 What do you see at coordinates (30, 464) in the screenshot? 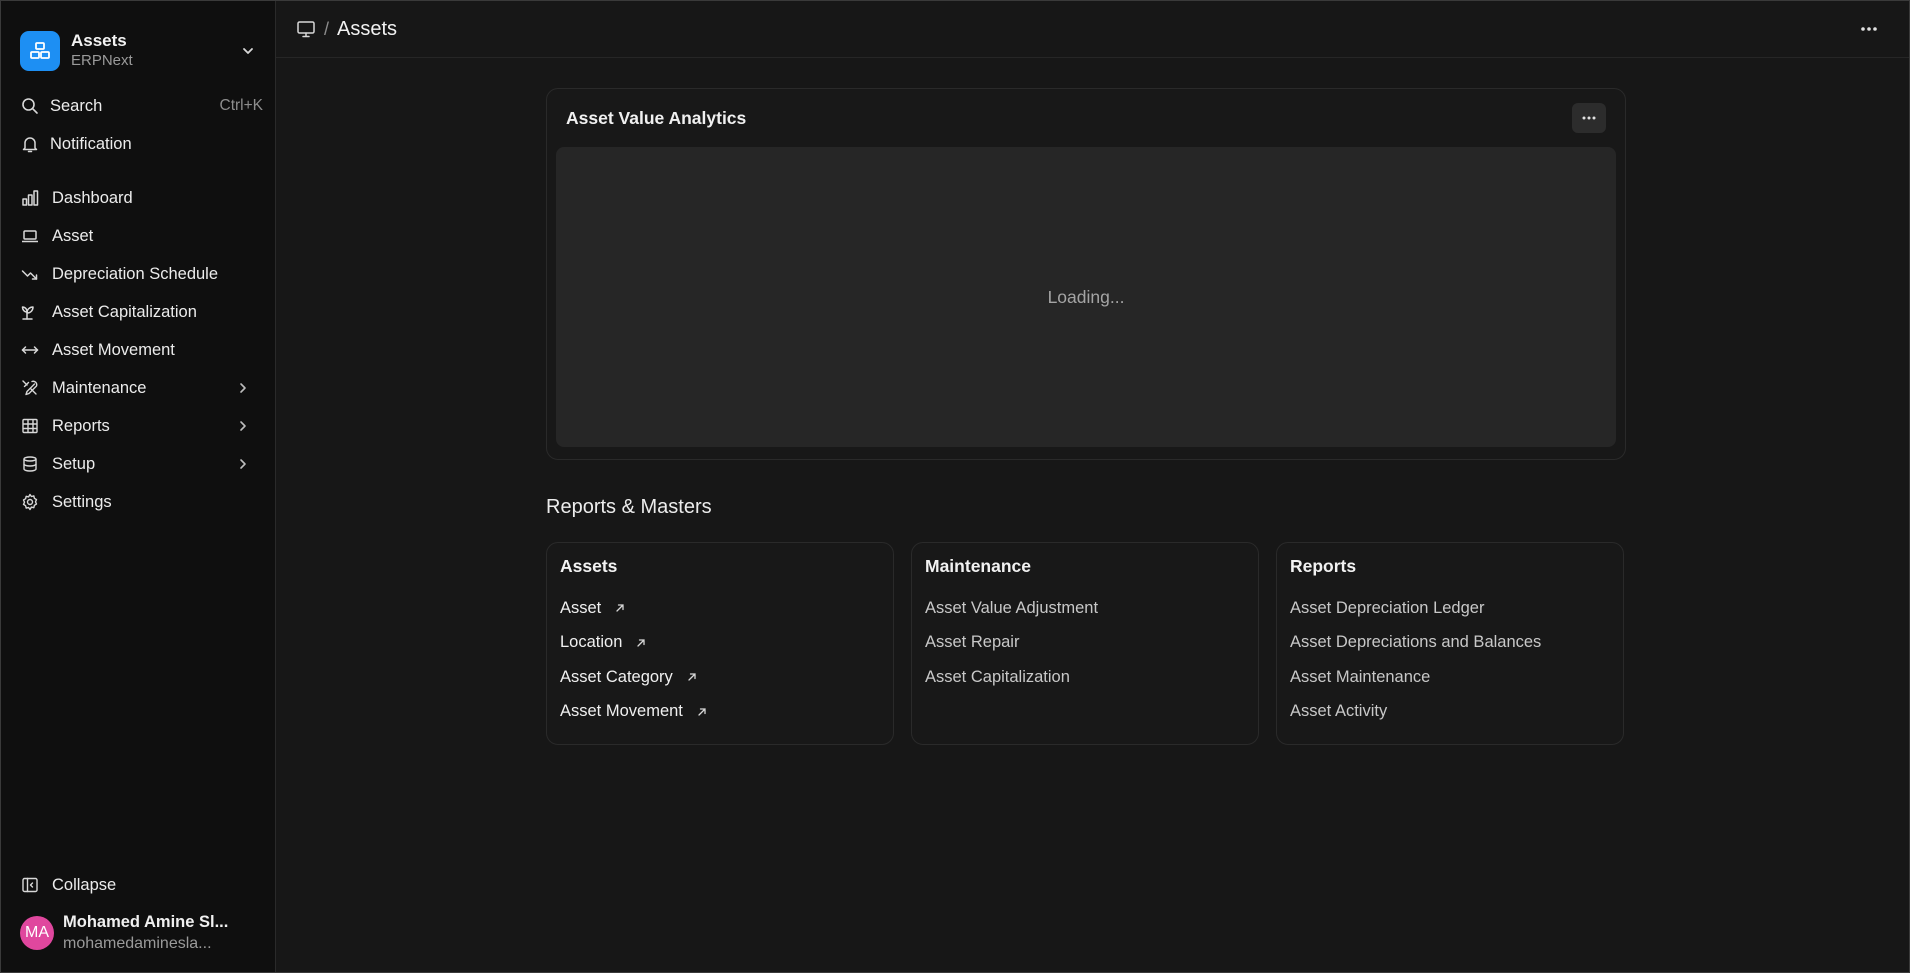
I see `database-icon` at bounding box center [30, 464].